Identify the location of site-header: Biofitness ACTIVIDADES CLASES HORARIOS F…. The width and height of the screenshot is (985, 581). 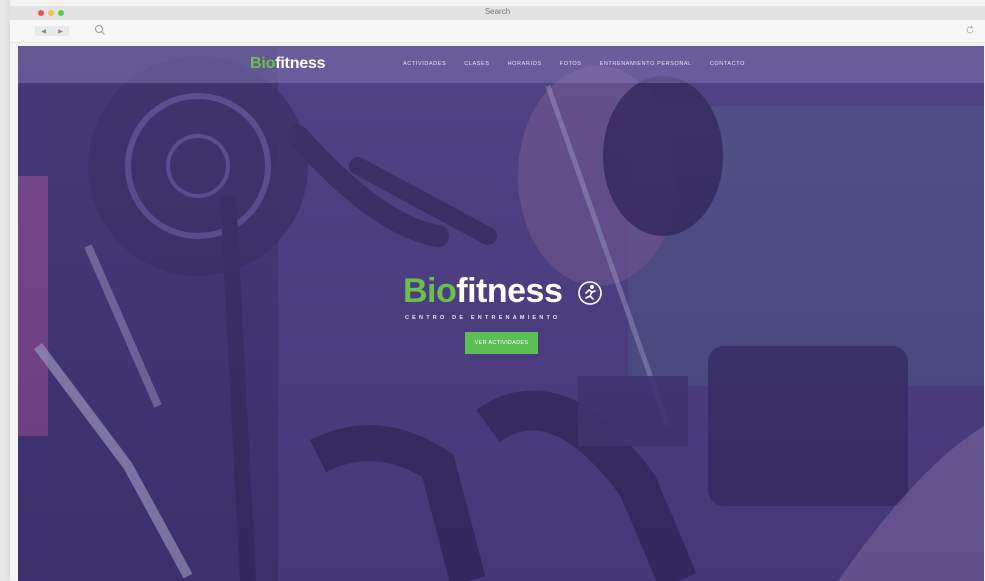
(501, 64).